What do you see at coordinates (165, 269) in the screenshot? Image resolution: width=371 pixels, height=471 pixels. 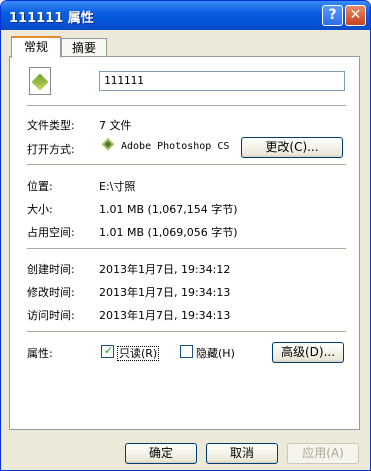 I see `created-value: 2013年1月7日, 19:34:12` at bounding box center [165, 269].